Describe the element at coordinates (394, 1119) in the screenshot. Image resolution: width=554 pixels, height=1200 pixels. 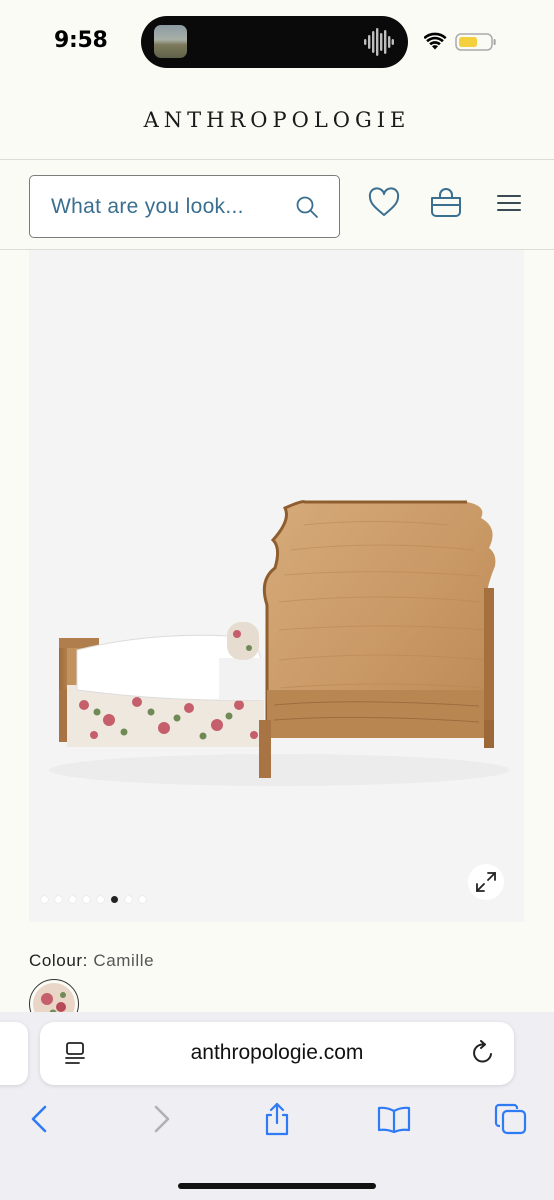
I see `bookmarks-icon` at that location.